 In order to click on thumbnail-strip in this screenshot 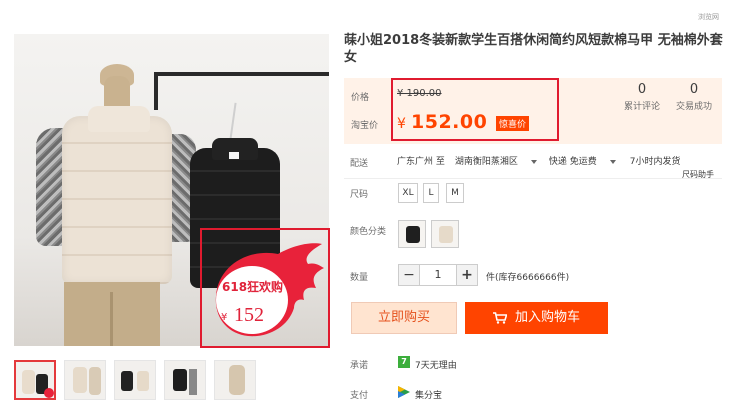, I will do `click(135, 380)`.